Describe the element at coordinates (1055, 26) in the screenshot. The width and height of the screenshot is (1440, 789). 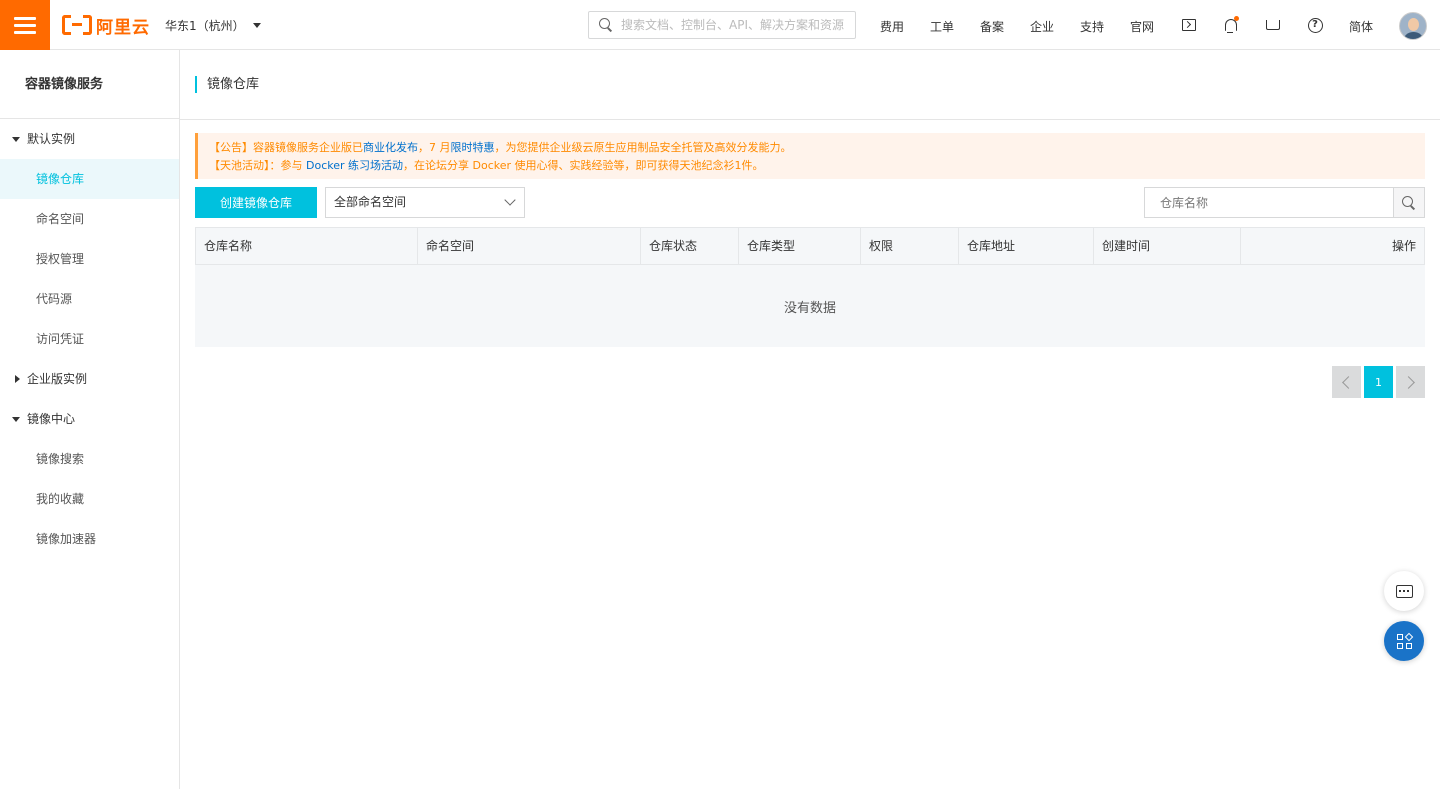
I see `nav-enterprise: 企业` at that location.